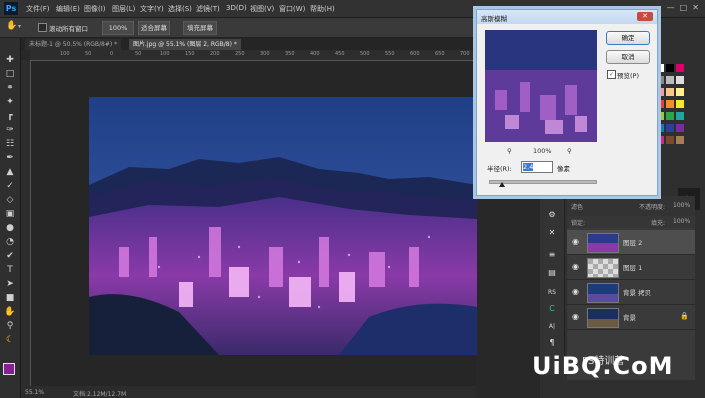  I want to click on cancel-button: 取消, so click(628, 57).